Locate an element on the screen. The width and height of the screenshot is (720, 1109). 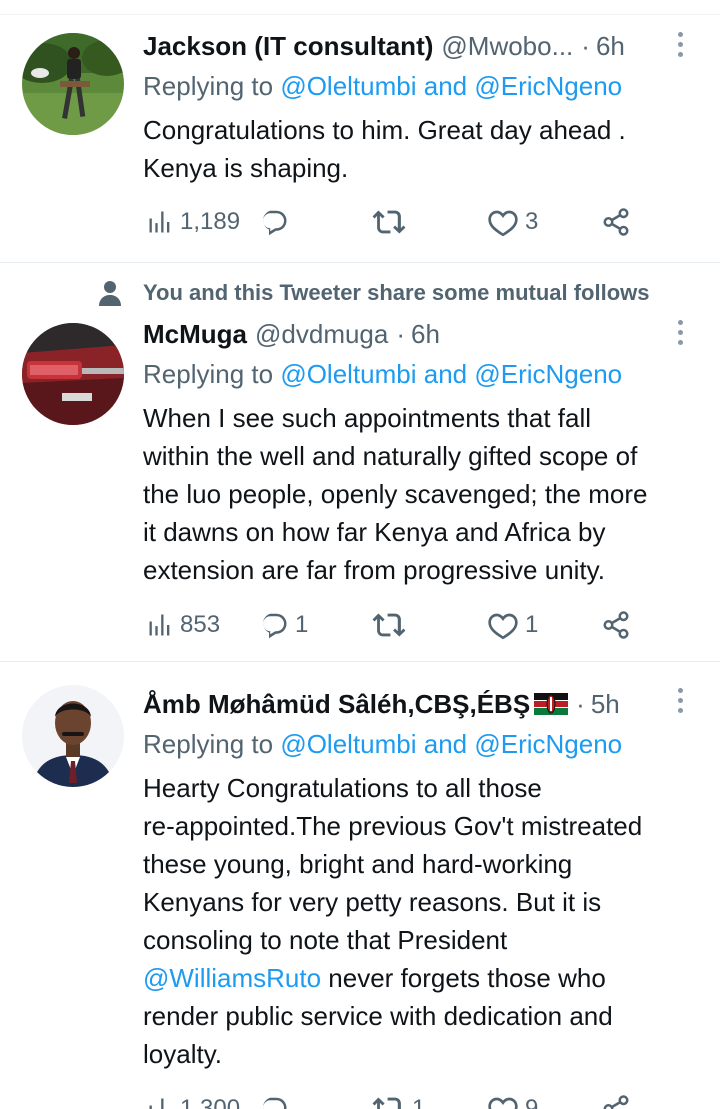
timestamp: 5h is located at coordinates (605, 704).